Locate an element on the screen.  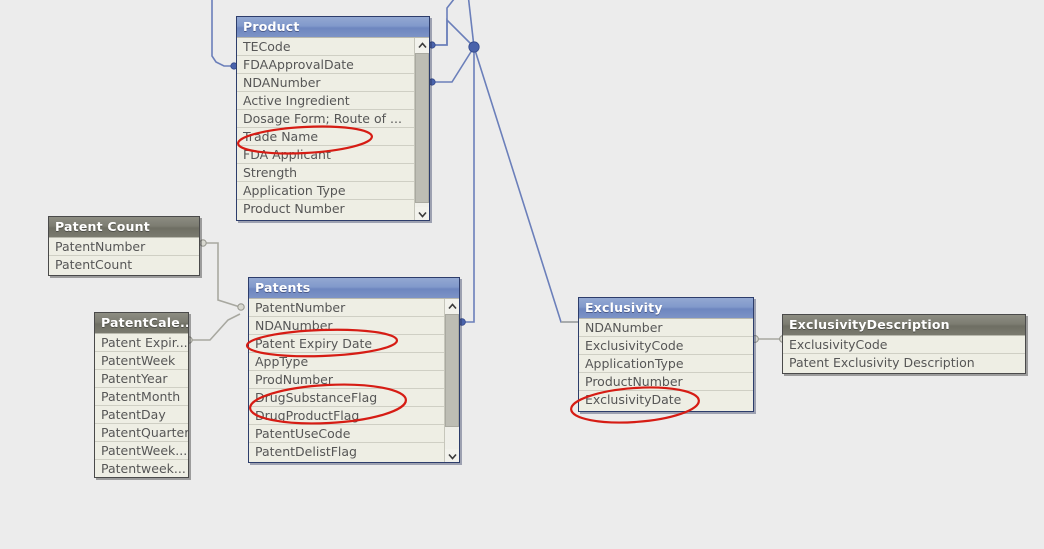
entity-patent-count-fields: PatentNumber PatentCount is located at coordinates (124, 255).